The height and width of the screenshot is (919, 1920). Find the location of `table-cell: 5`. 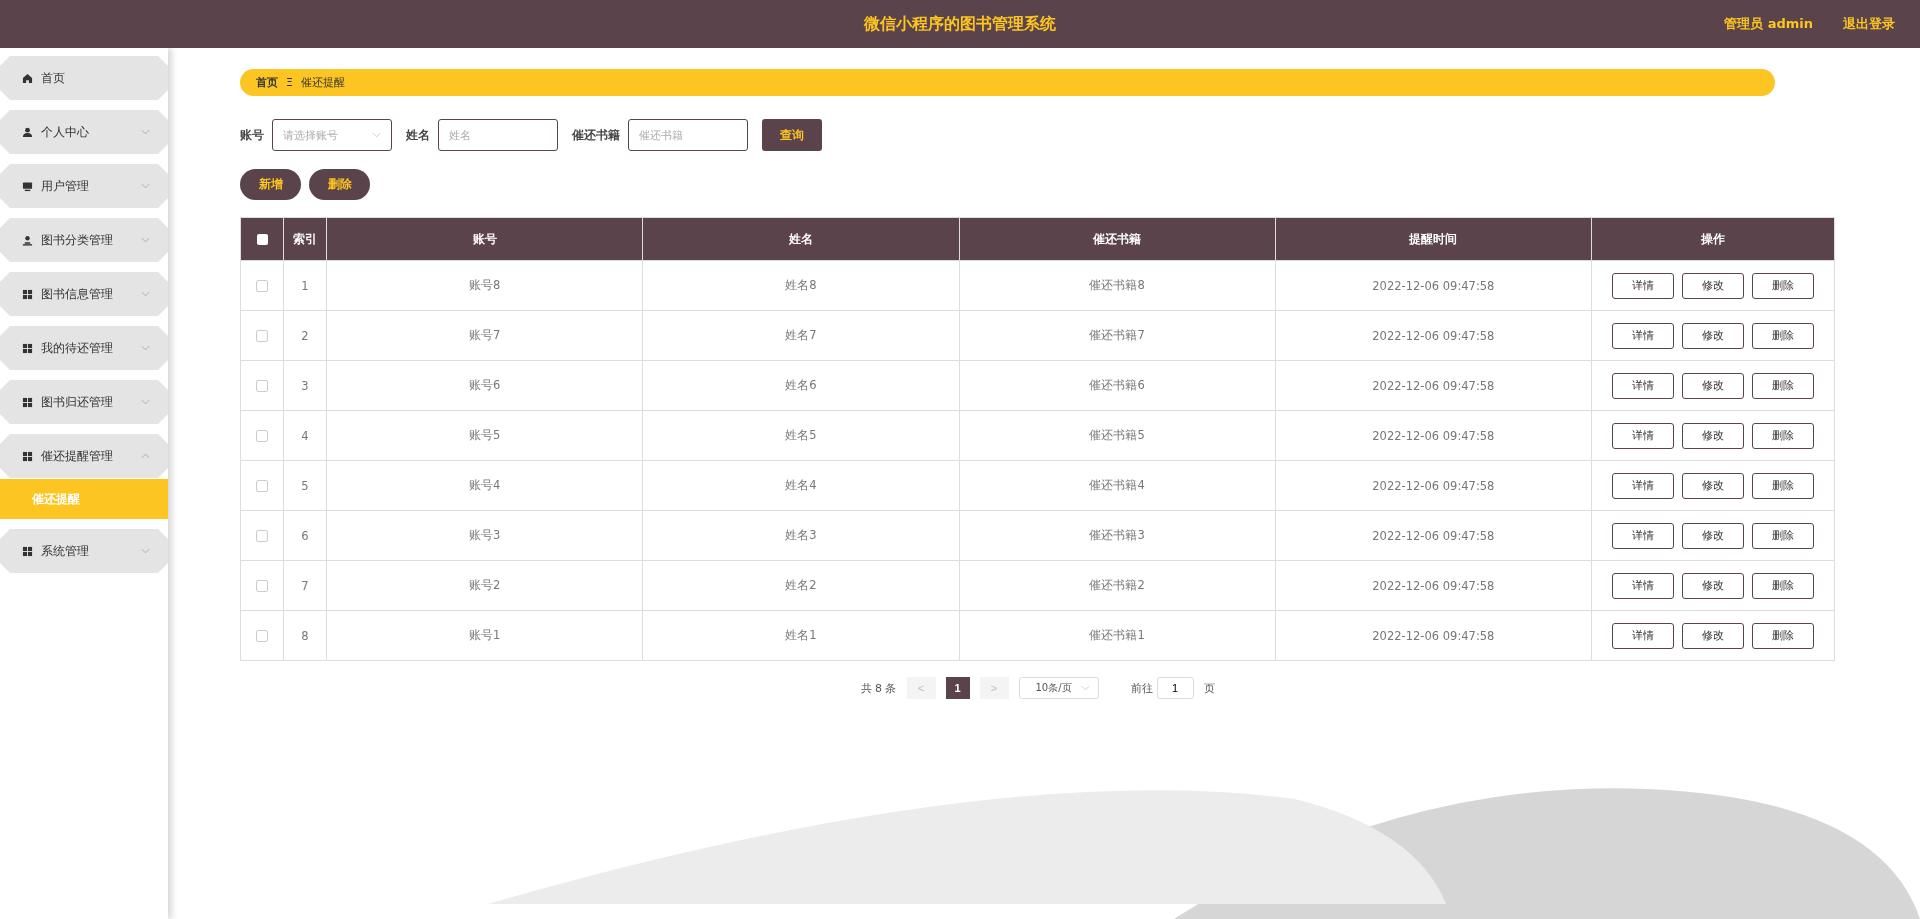

table-cell: 5 is located at coordinates (305, 485).